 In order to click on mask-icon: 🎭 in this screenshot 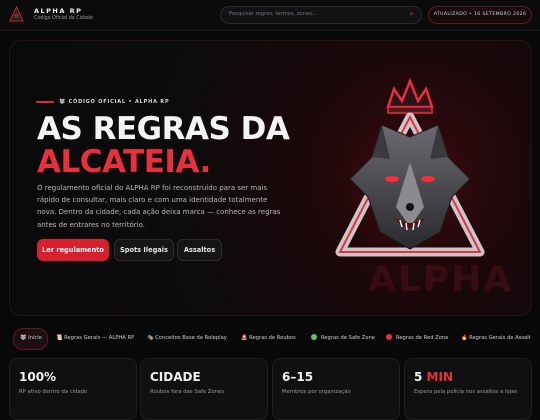, I will do `click(150, 338)`.